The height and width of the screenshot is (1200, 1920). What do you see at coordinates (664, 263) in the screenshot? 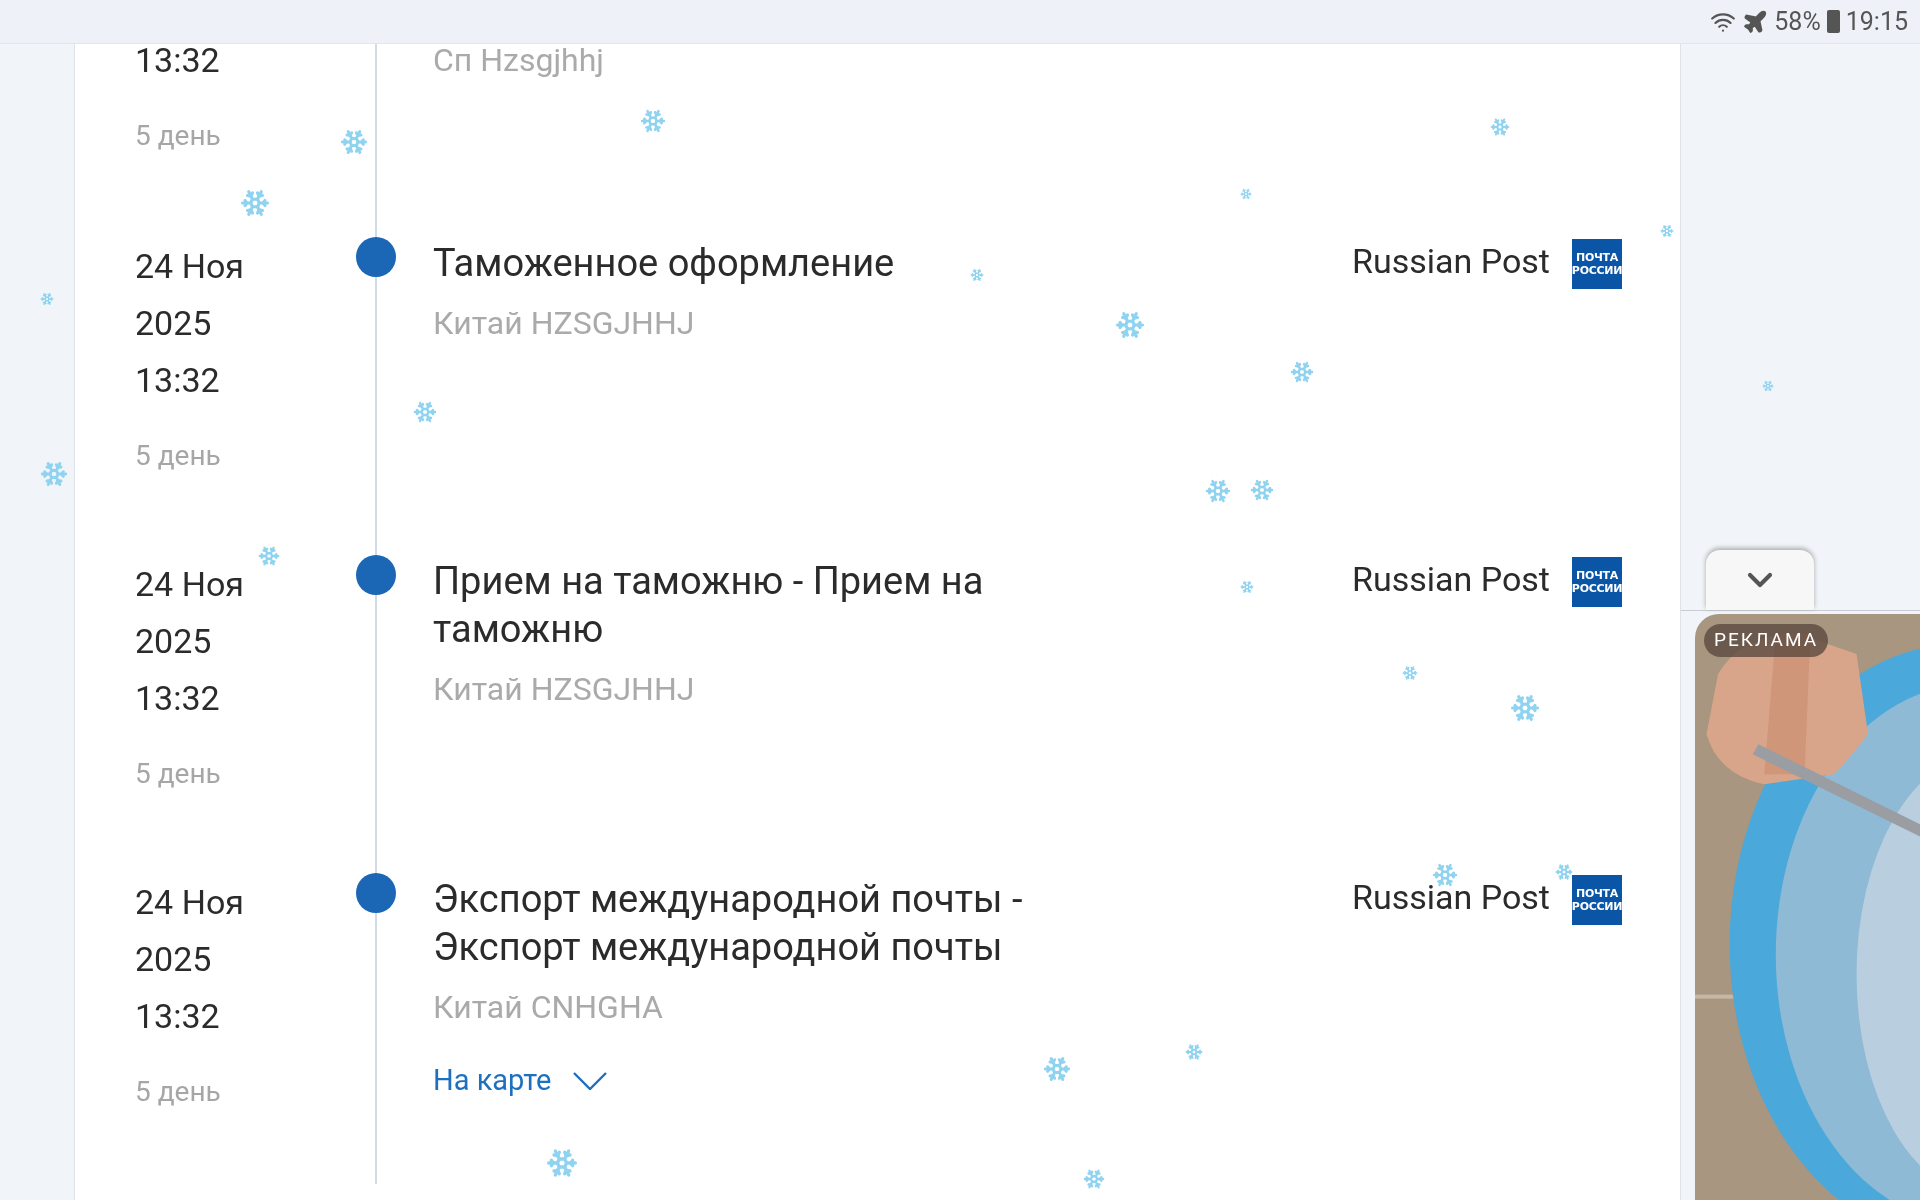
I see `event-title: Таможенное оформление` at bounding box center [664, 263].